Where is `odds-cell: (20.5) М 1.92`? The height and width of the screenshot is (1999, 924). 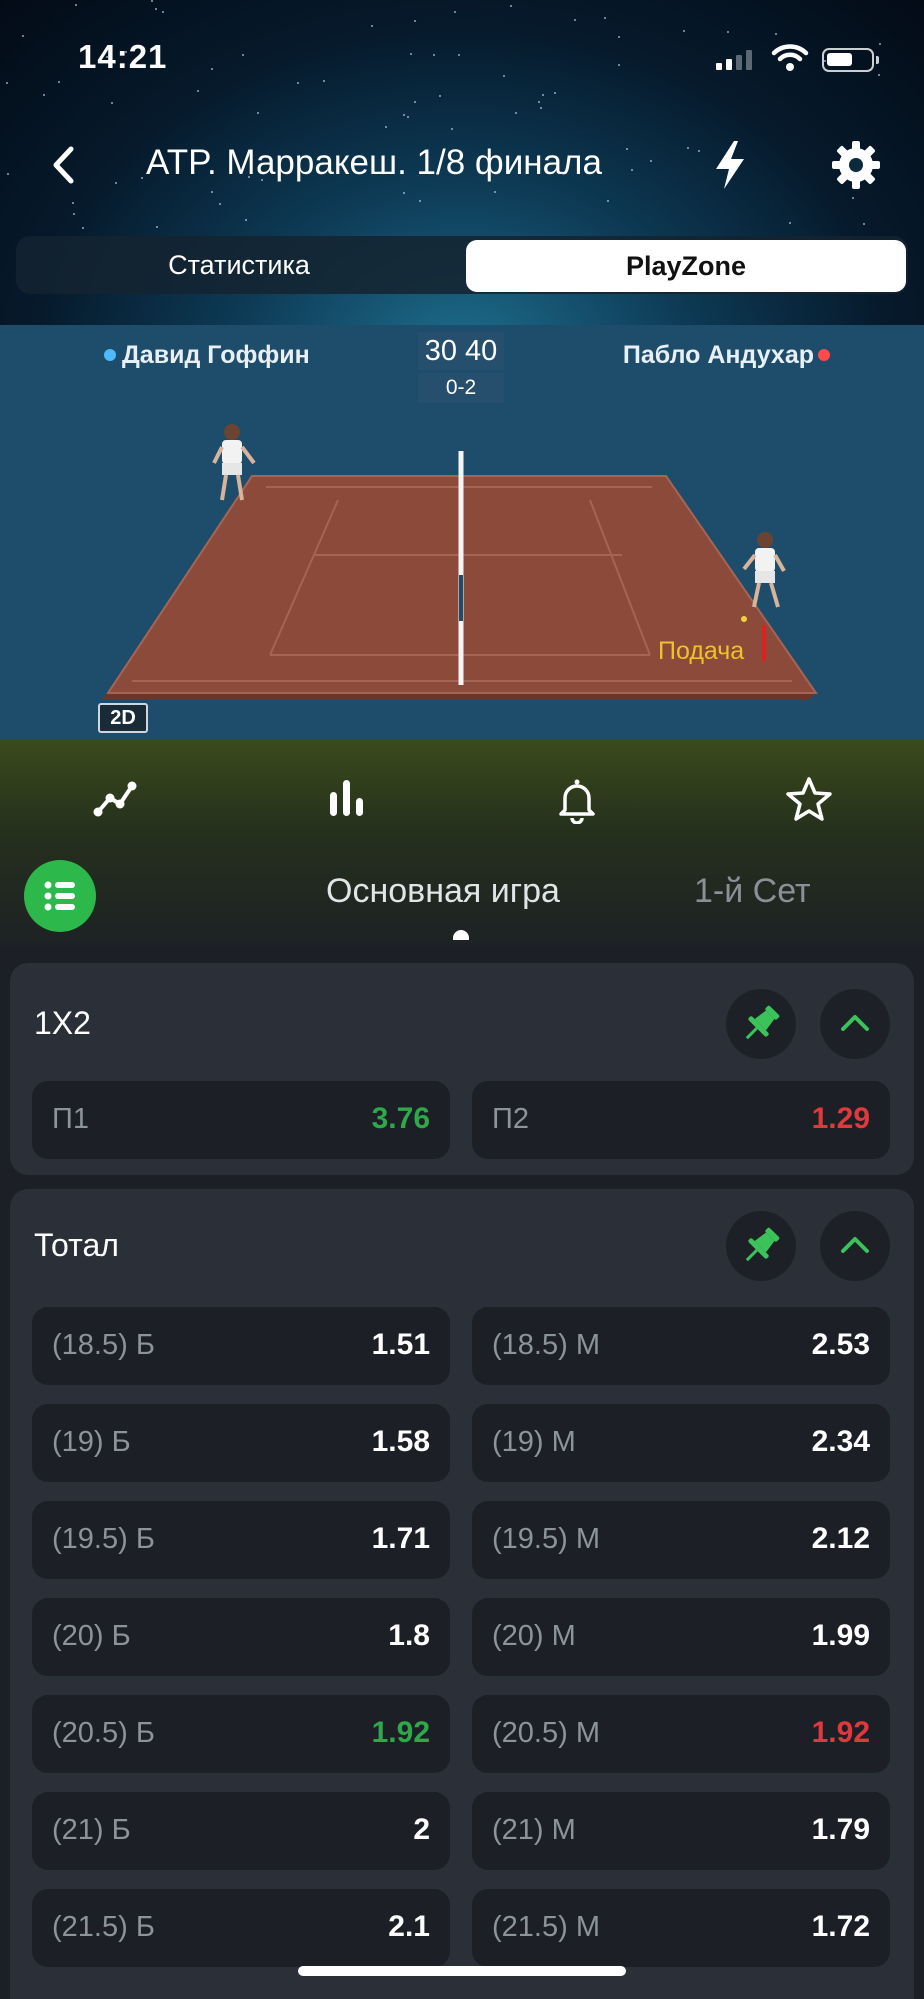 odds-cell: (20.5) М 1.92 is located at coordinates (681, 1734).